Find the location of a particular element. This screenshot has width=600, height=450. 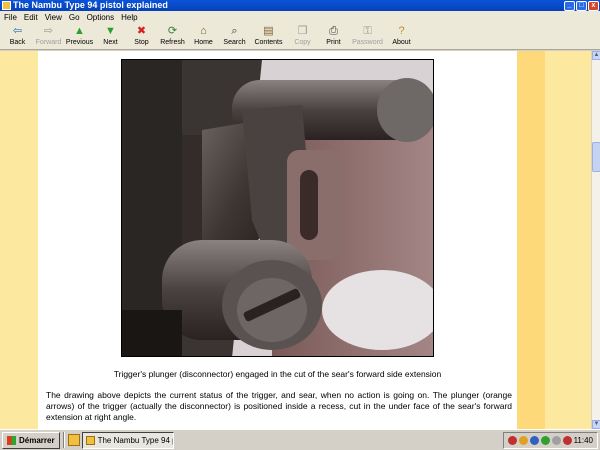

toolbar-button-label: Copy is located at coordinates (302, 42).